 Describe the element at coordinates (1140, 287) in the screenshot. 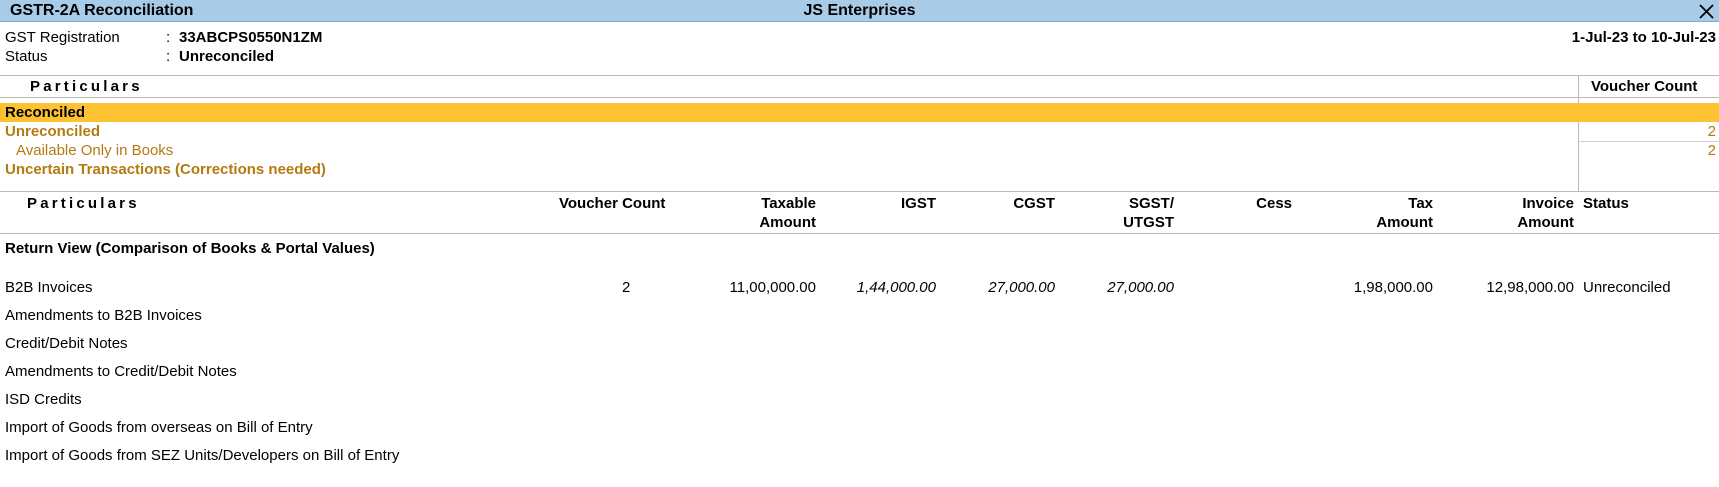

I see `row-sgst: 27,000.00` at that location.